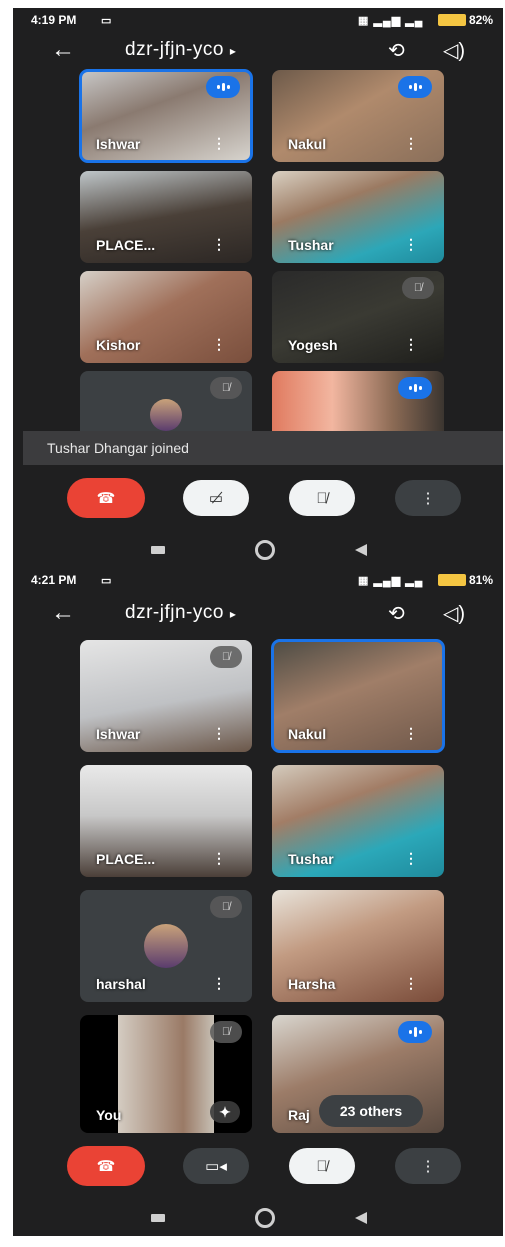  What do you see at coordinates (371, 1111) in the screenshot?
I see `others-chip: 23 others` at bounding box center [371, 1111].